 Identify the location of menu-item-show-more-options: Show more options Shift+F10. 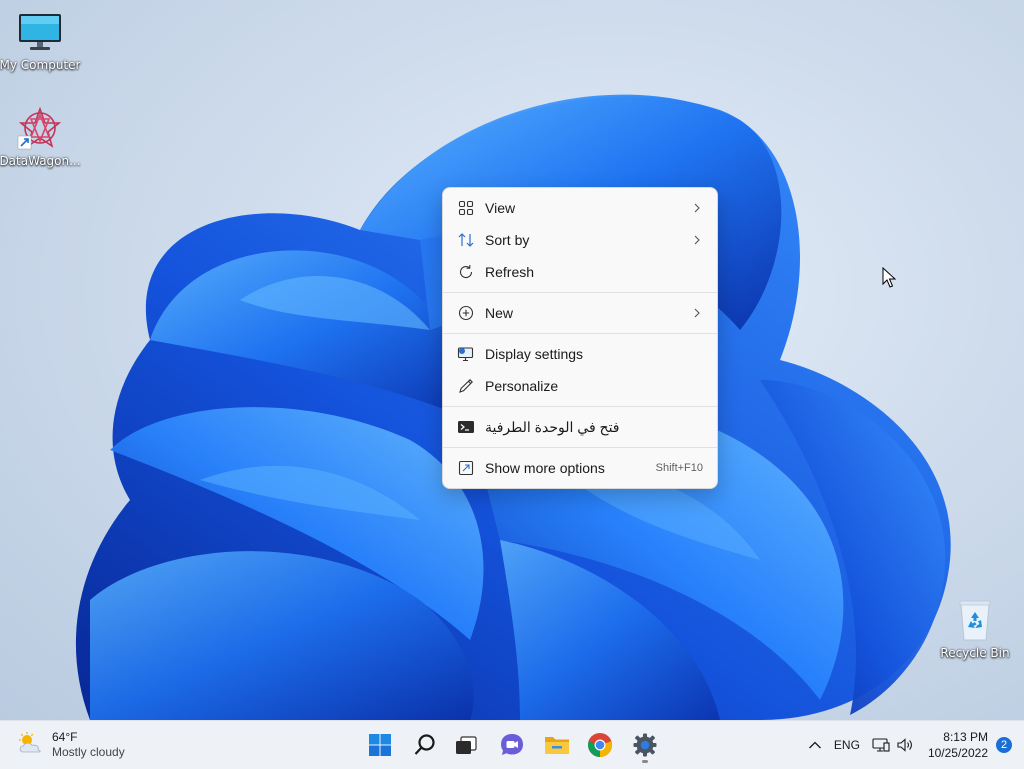
(580, 468).